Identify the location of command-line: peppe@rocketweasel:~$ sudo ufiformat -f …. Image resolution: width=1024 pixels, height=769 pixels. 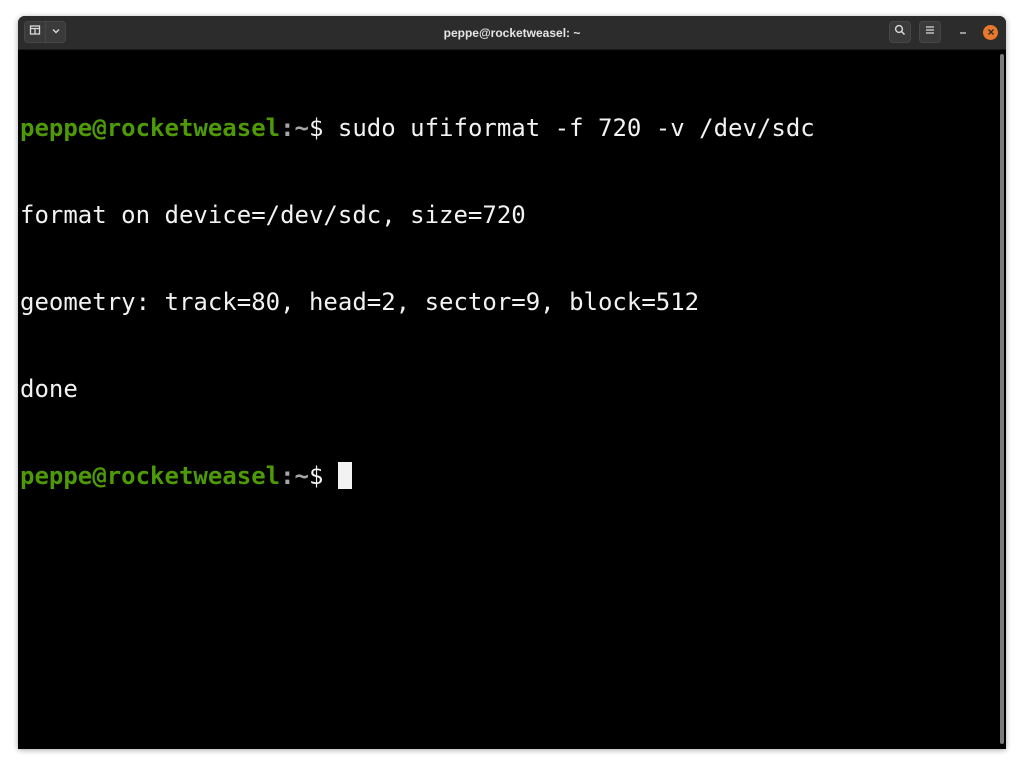
(513, 128).